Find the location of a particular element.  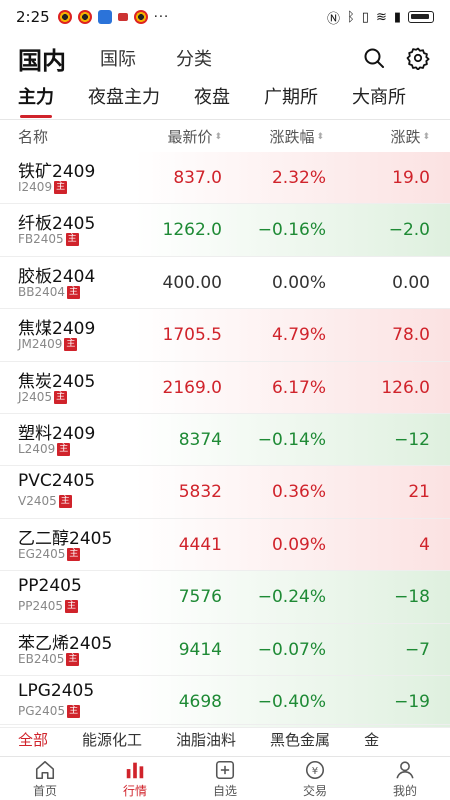

tab-night-main: 夜盘主力 is located at coordinates (124, 100).